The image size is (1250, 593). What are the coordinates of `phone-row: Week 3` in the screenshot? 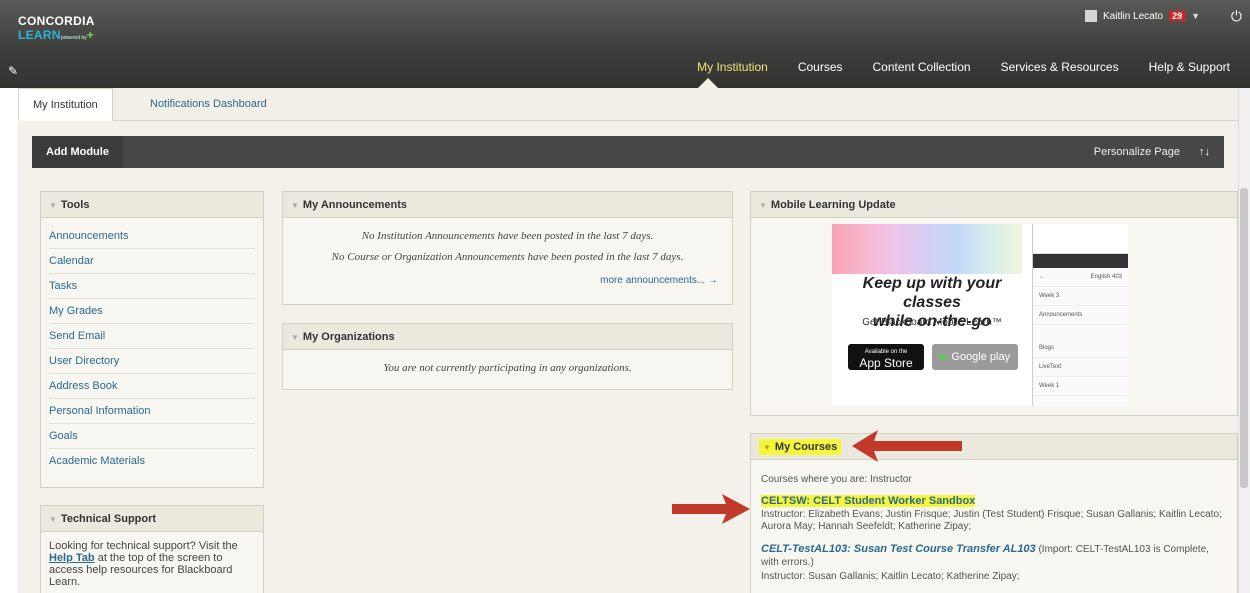 It's located at (1080, 296).